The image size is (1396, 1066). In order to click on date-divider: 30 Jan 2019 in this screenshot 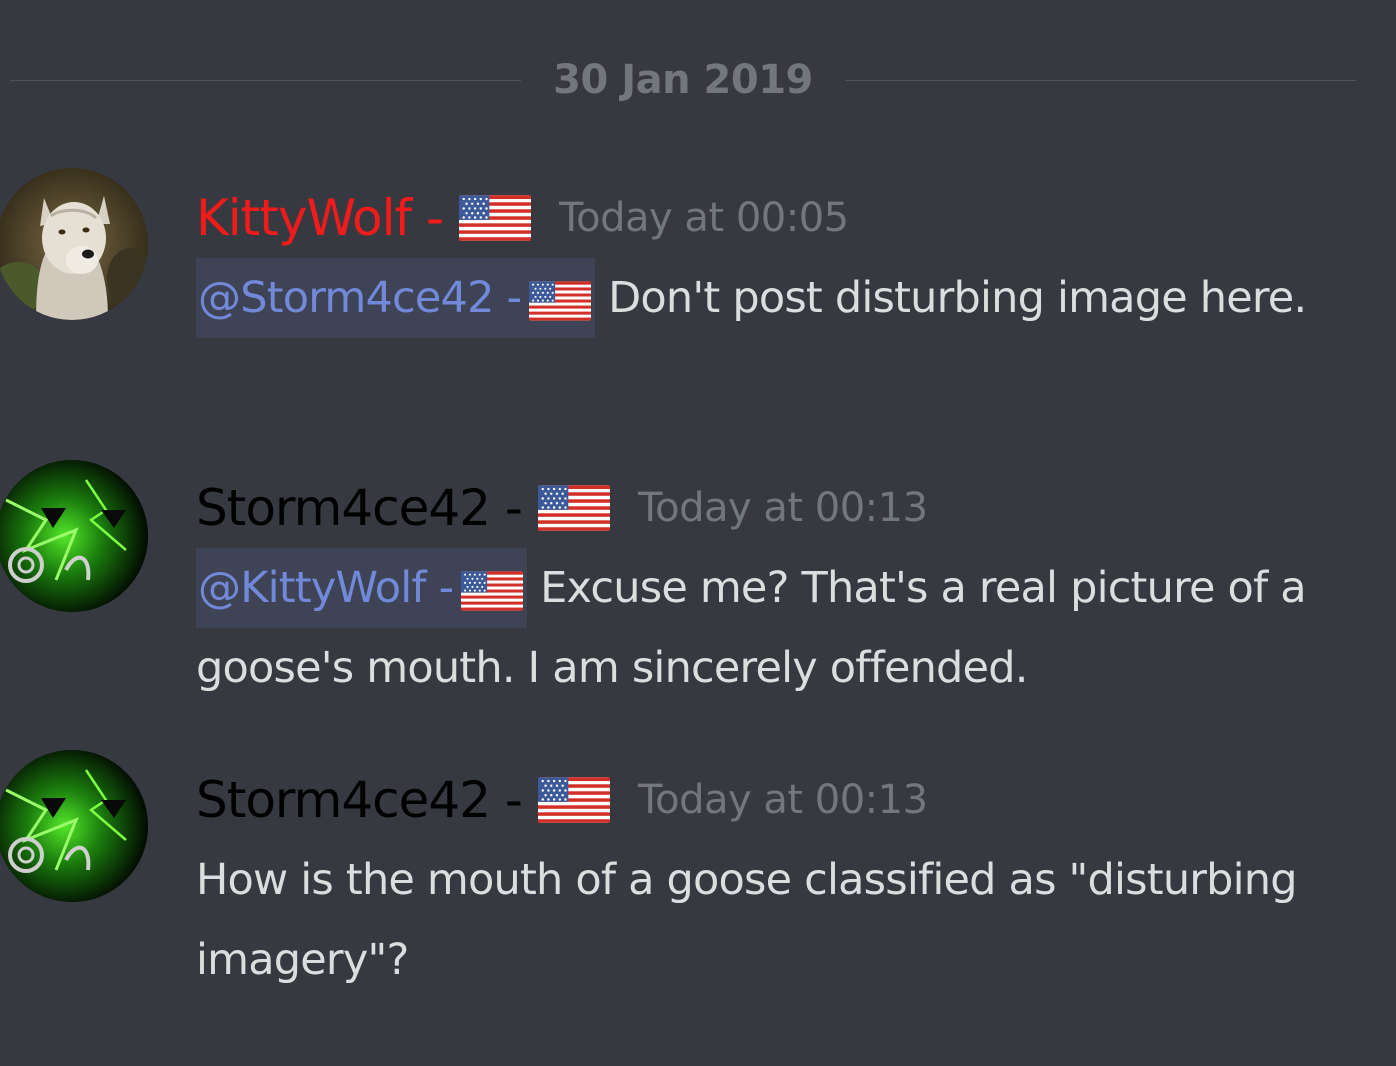, I will do `click(683, 80)`.